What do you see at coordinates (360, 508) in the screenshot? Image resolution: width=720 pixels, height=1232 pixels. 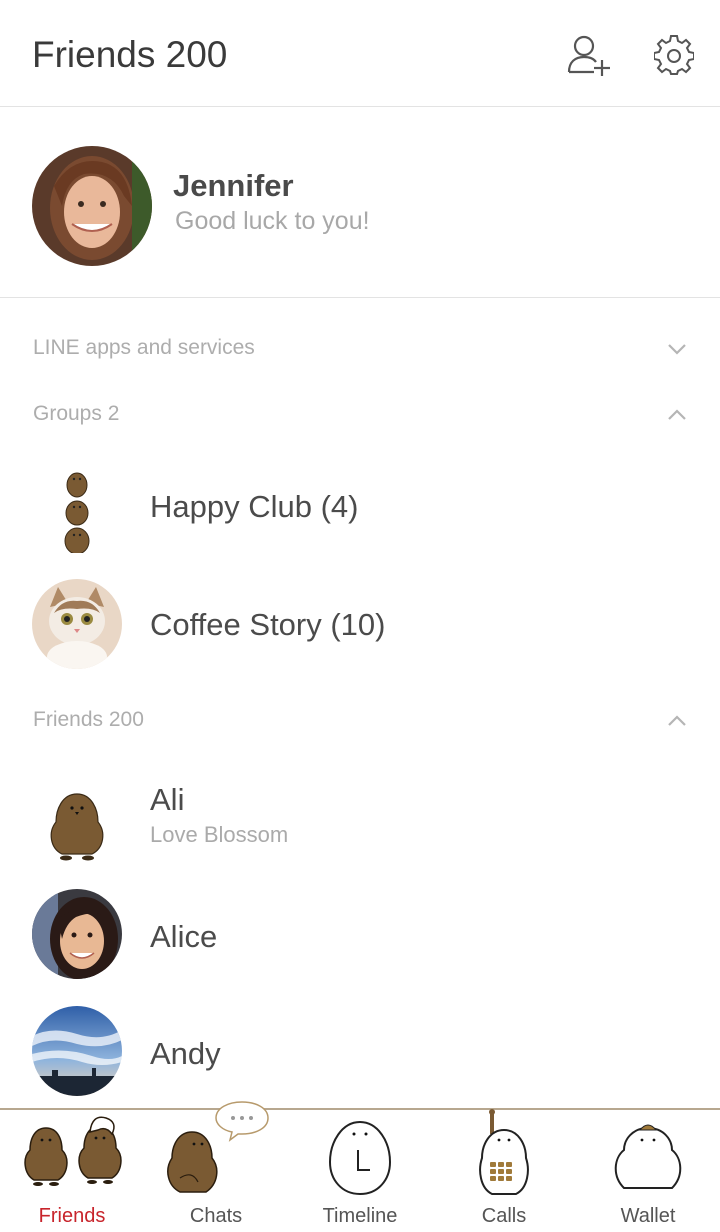 I see `group-row-happy-club: Happy Club (4)` at bounding box center [360, 508].